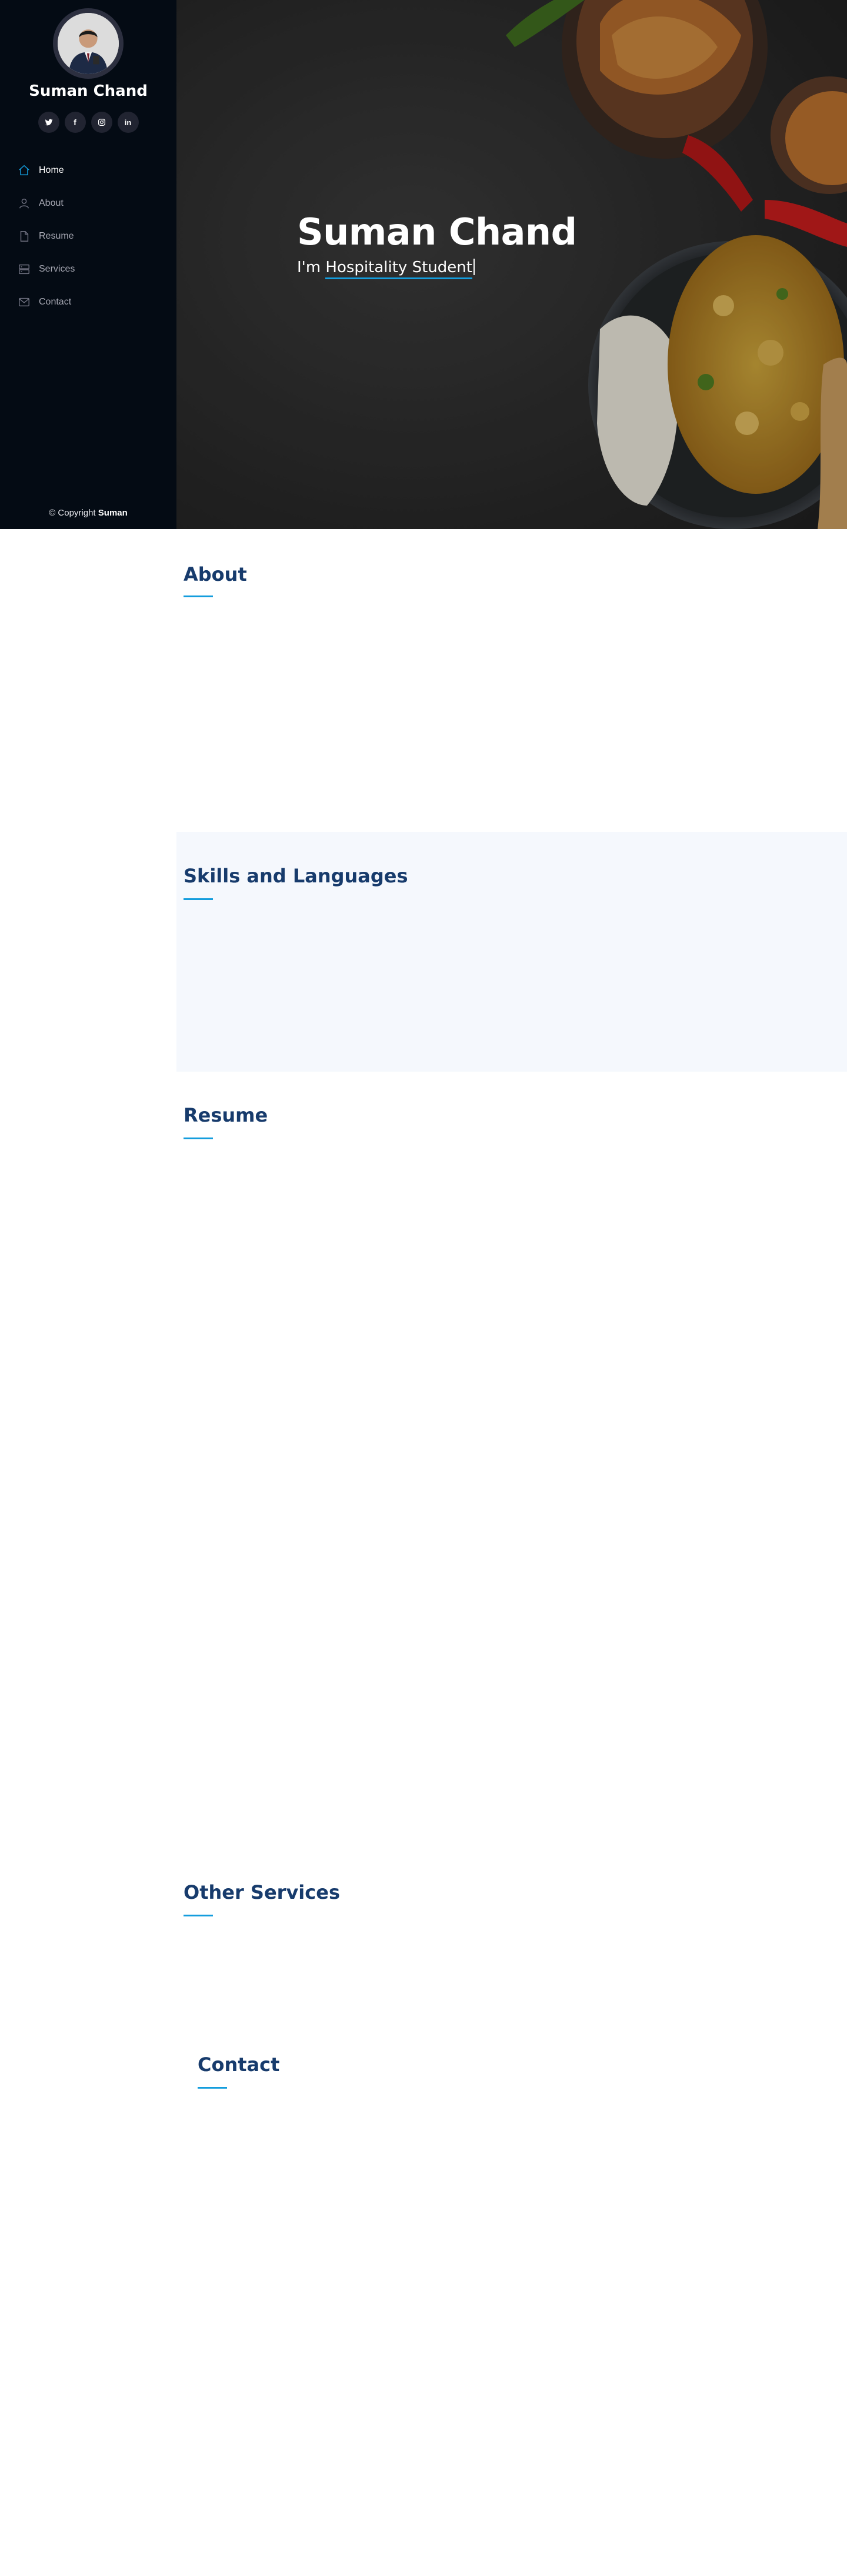 The height and width of the screenshot is (2576, 847). What do you see at coordinates (55, 302) in the screenshot?
I see `nav-item-label: Contact` at bounding box center [55, 302].